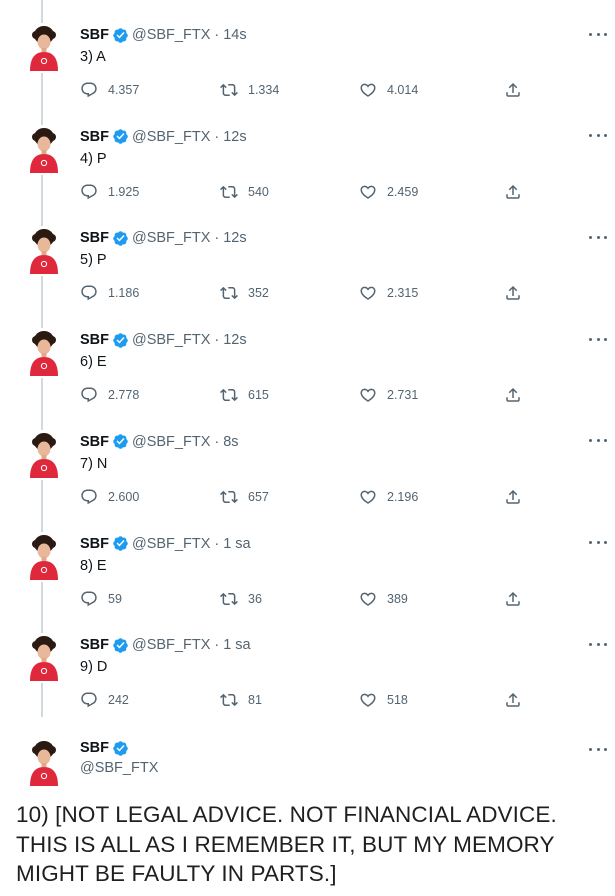 This screenshot has width=615, height=896. I want to click on retweet-count: 657, so click(258, 496).